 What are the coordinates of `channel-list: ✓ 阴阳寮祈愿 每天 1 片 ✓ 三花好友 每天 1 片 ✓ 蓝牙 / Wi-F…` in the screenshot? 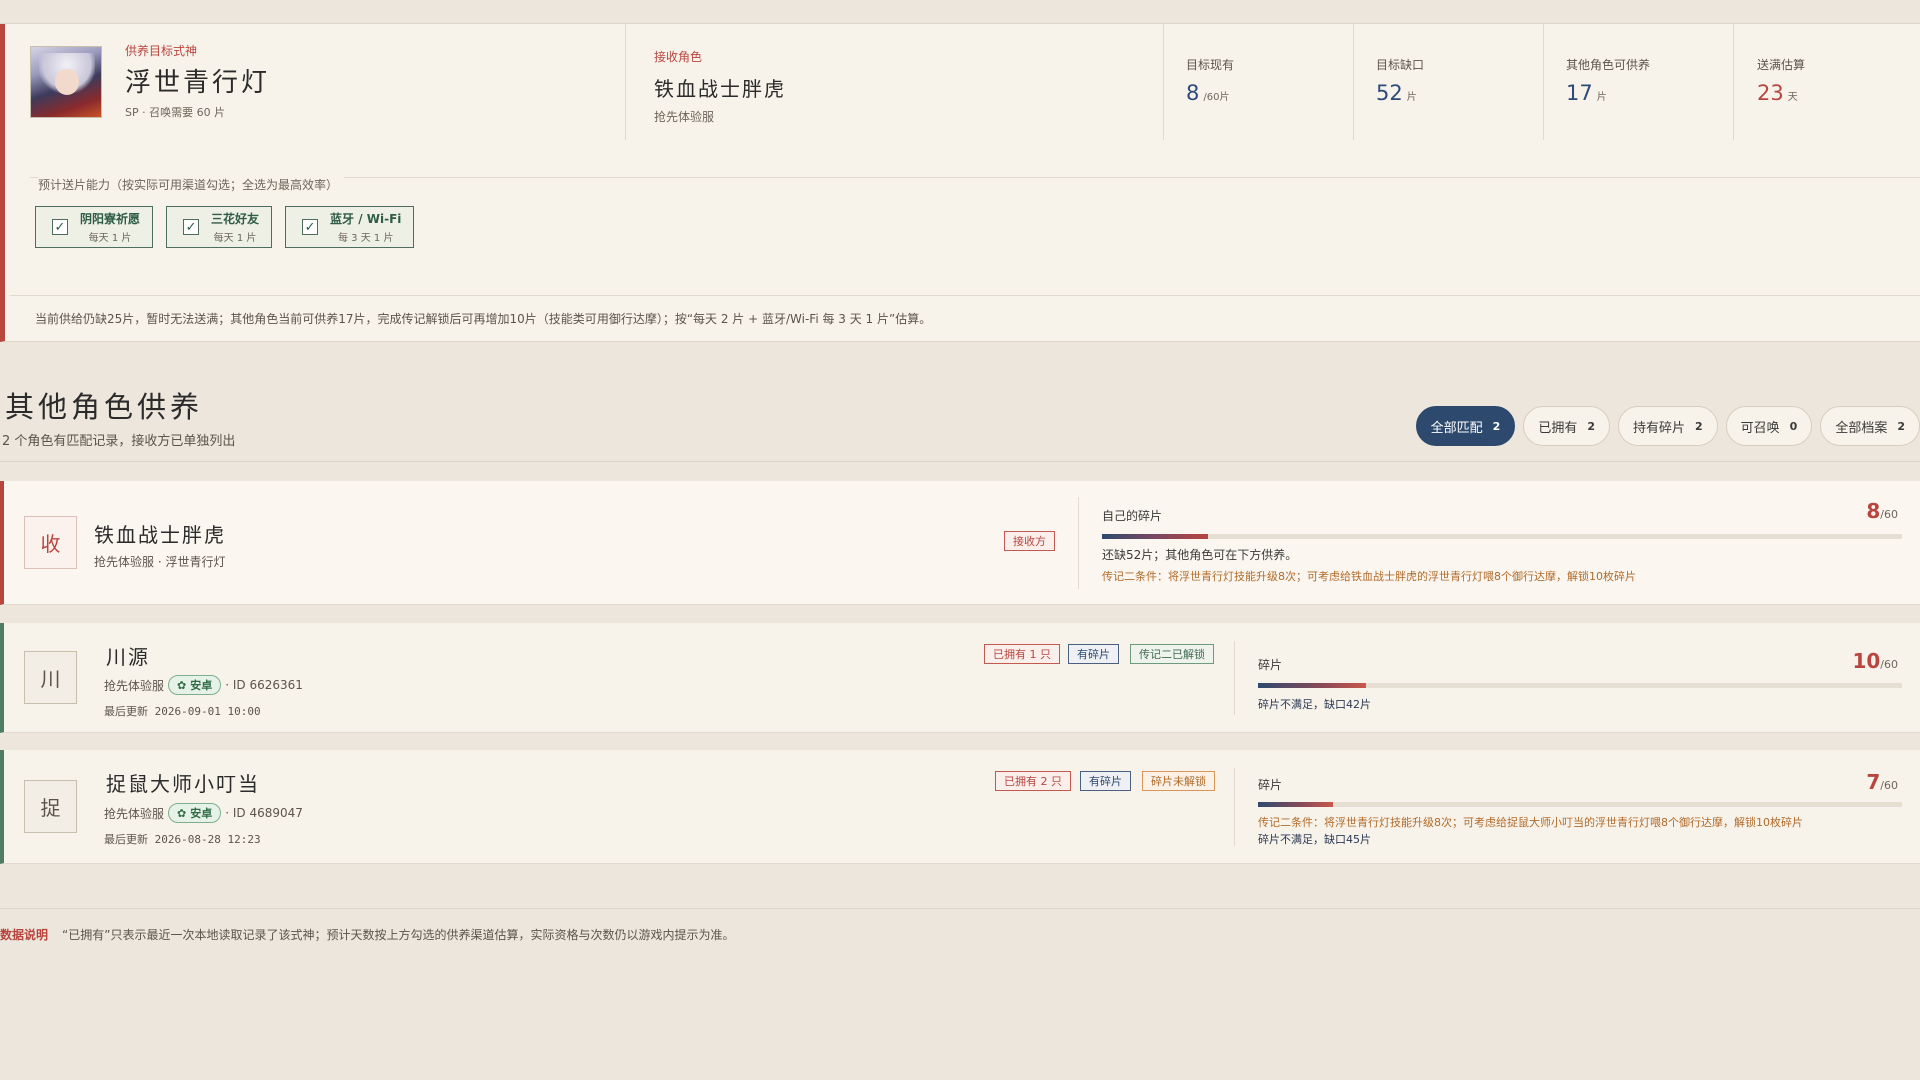 It's located at (225, 227).